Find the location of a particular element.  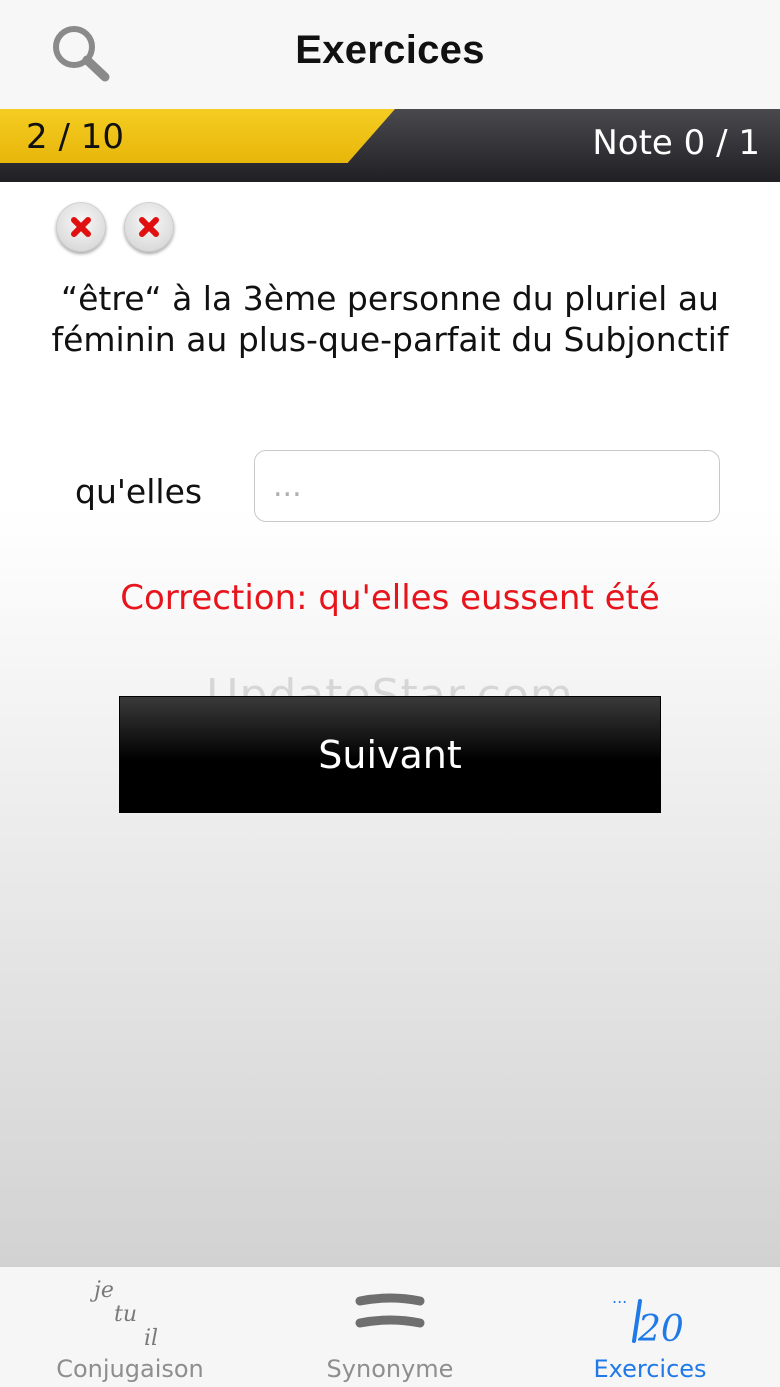

navigation-bar: Exercices is located at coordinates (390, 55).